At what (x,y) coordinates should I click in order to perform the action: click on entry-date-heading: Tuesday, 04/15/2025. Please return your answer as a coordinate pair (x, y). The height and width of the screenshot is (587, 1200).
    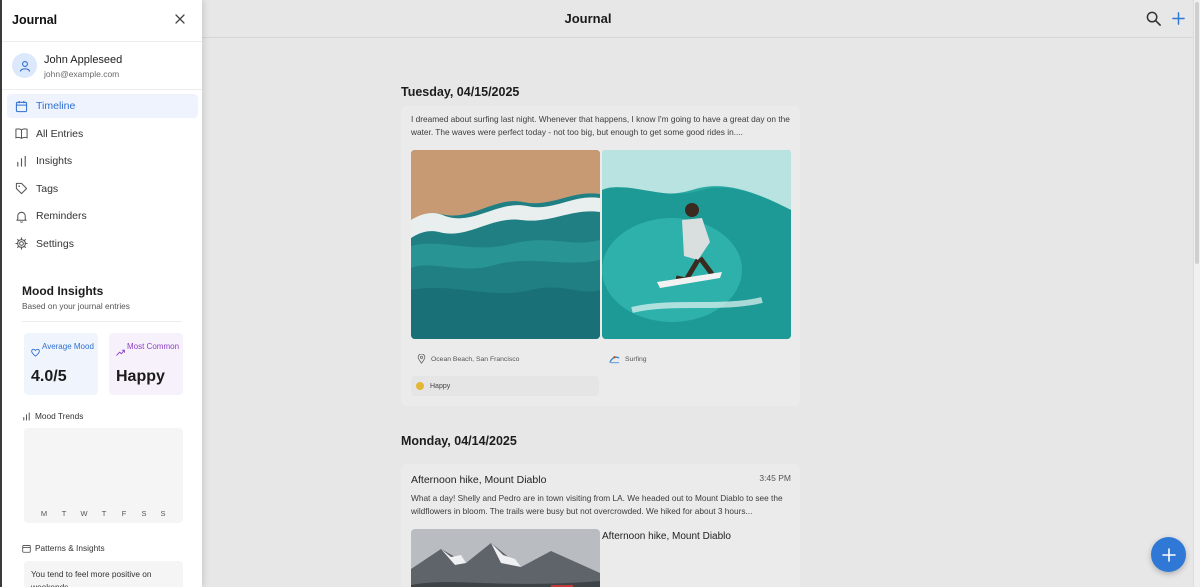
    Looking at the image, I should click on (460, 92).